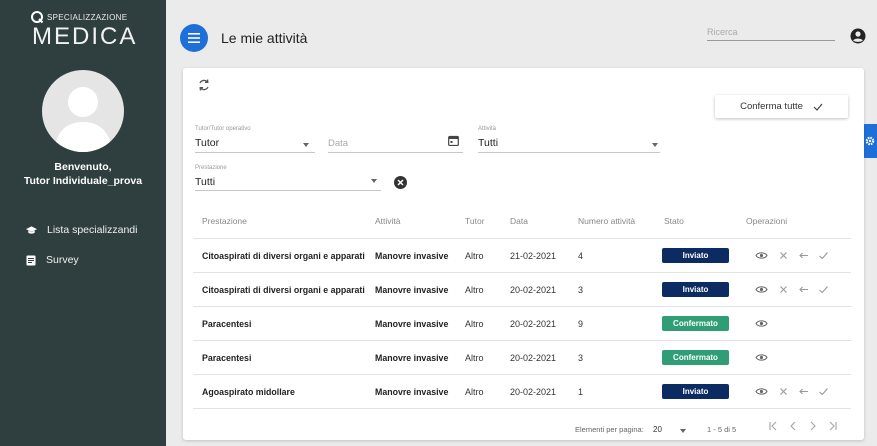 This screenshot has width=877, height=446. I want to click on graduation-cap-icon, so click(31, 230).